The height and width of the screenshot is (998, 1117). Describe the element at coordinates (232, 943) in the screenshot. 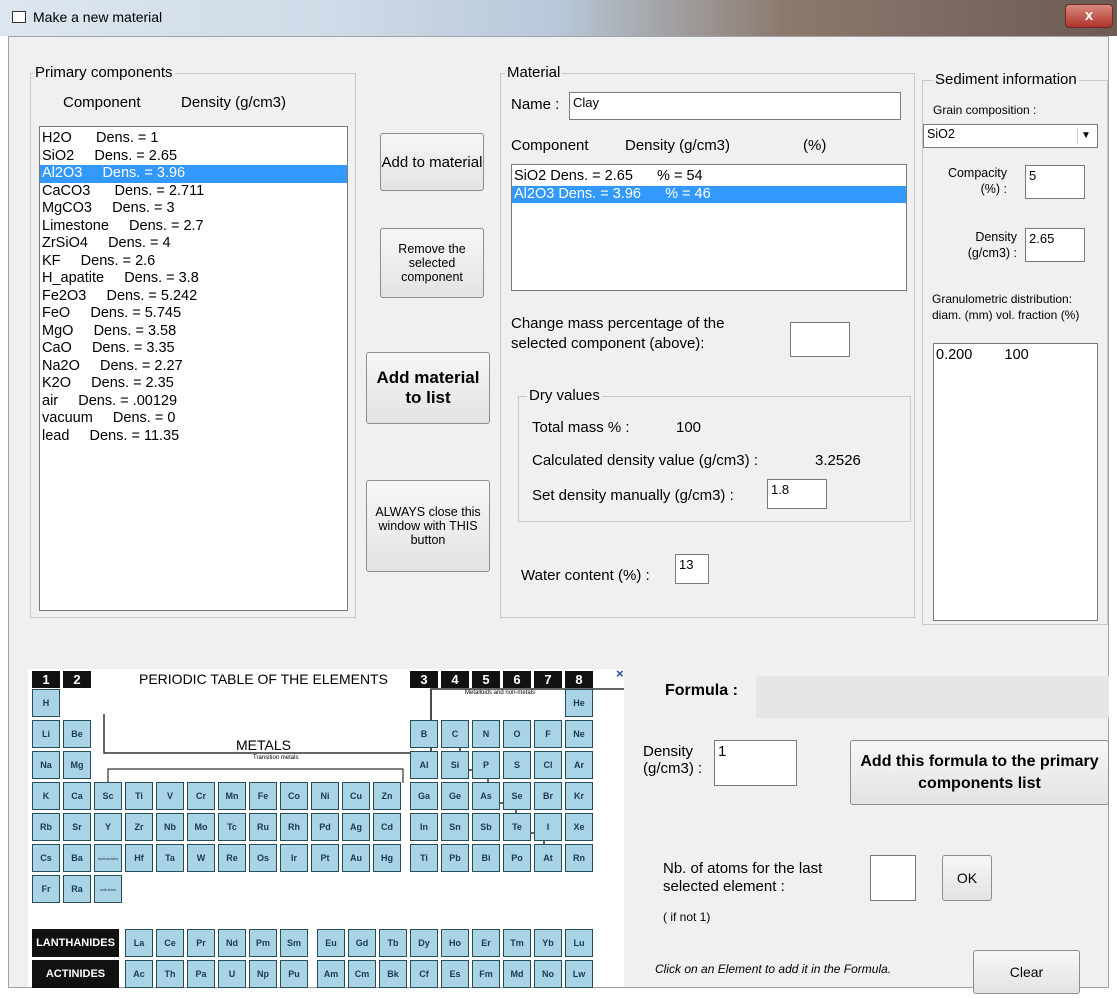

I see `element-nd: Nd` at that location.